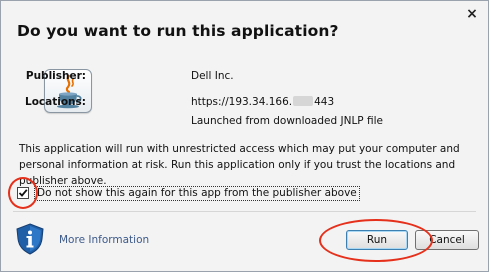 The width and height of the screenshot is (491, 274). Describe the element at coordinates (472, 14) in the screenshot. I see `close-icon: ×` at that location.